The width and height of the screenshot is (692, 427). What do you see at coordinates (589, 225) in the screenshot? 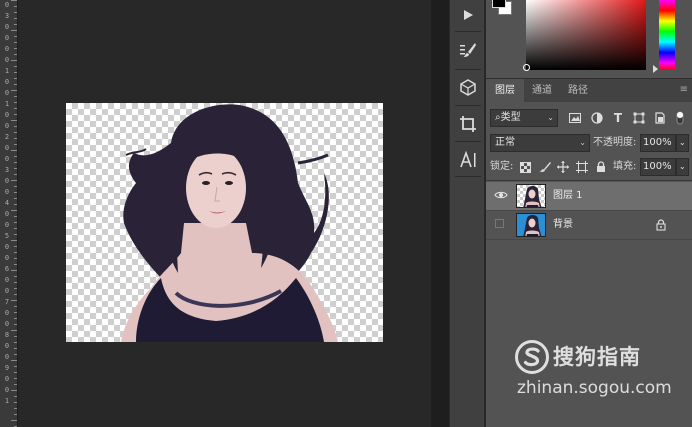
I see `layer-row-background: 背景` at bounding box center [589, 225].